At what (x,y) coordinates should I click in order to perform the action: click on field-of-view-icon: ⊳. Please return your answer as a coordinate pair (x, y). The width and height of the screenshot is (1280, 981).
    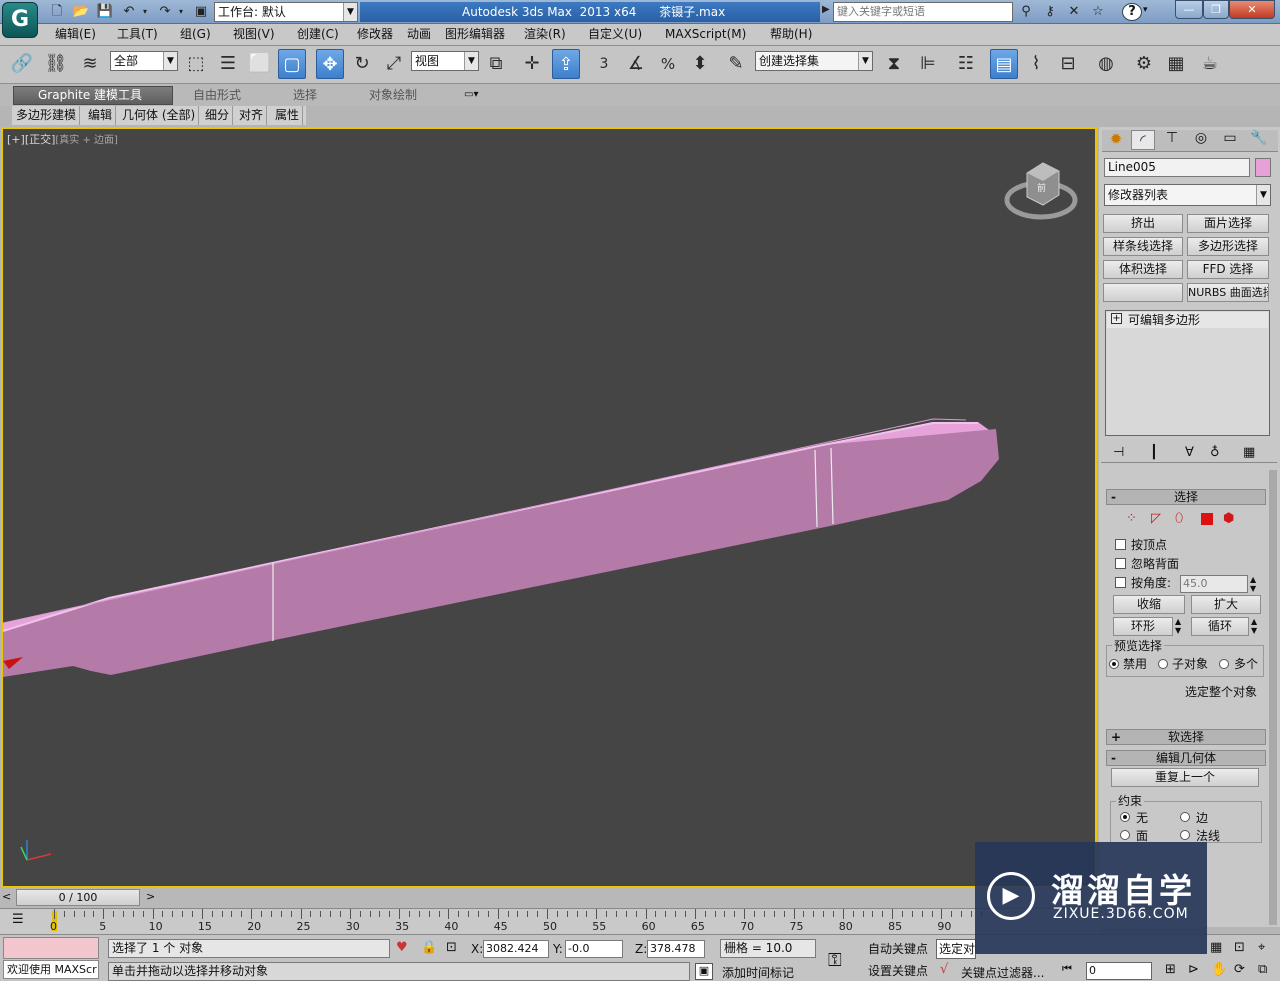
    Looking at the image, I should click on (1193, 969).